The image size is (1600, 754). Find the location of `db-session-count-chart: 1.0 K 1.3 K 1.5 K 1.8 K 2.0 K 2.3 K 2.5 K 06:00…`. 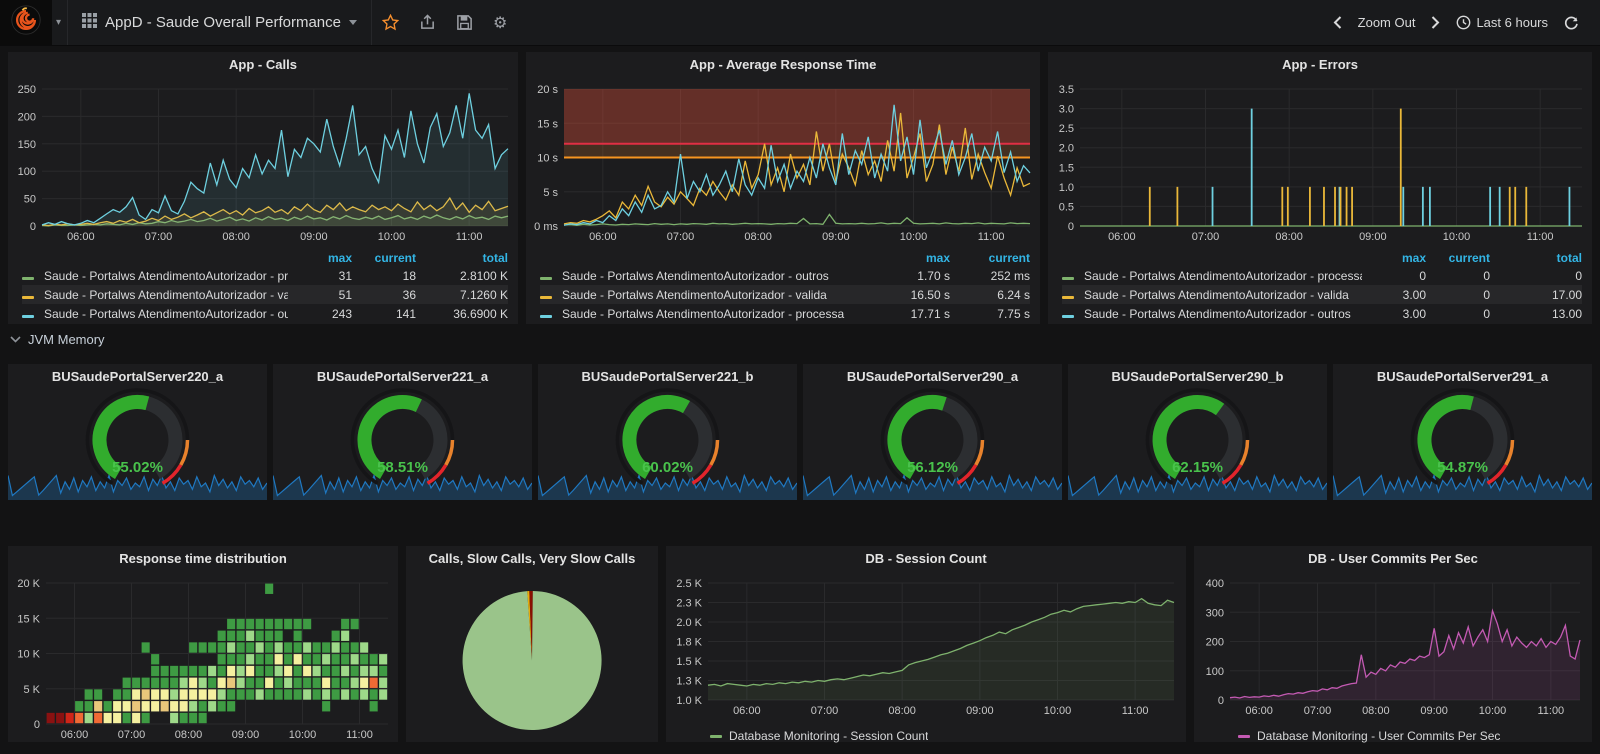

db-session-count-chart: 1.0 K 1.3 K 1.5 K 1.8 K 2.0 K 2.3 K 2.5 K 06:00… is located at coordinates (926, 650).